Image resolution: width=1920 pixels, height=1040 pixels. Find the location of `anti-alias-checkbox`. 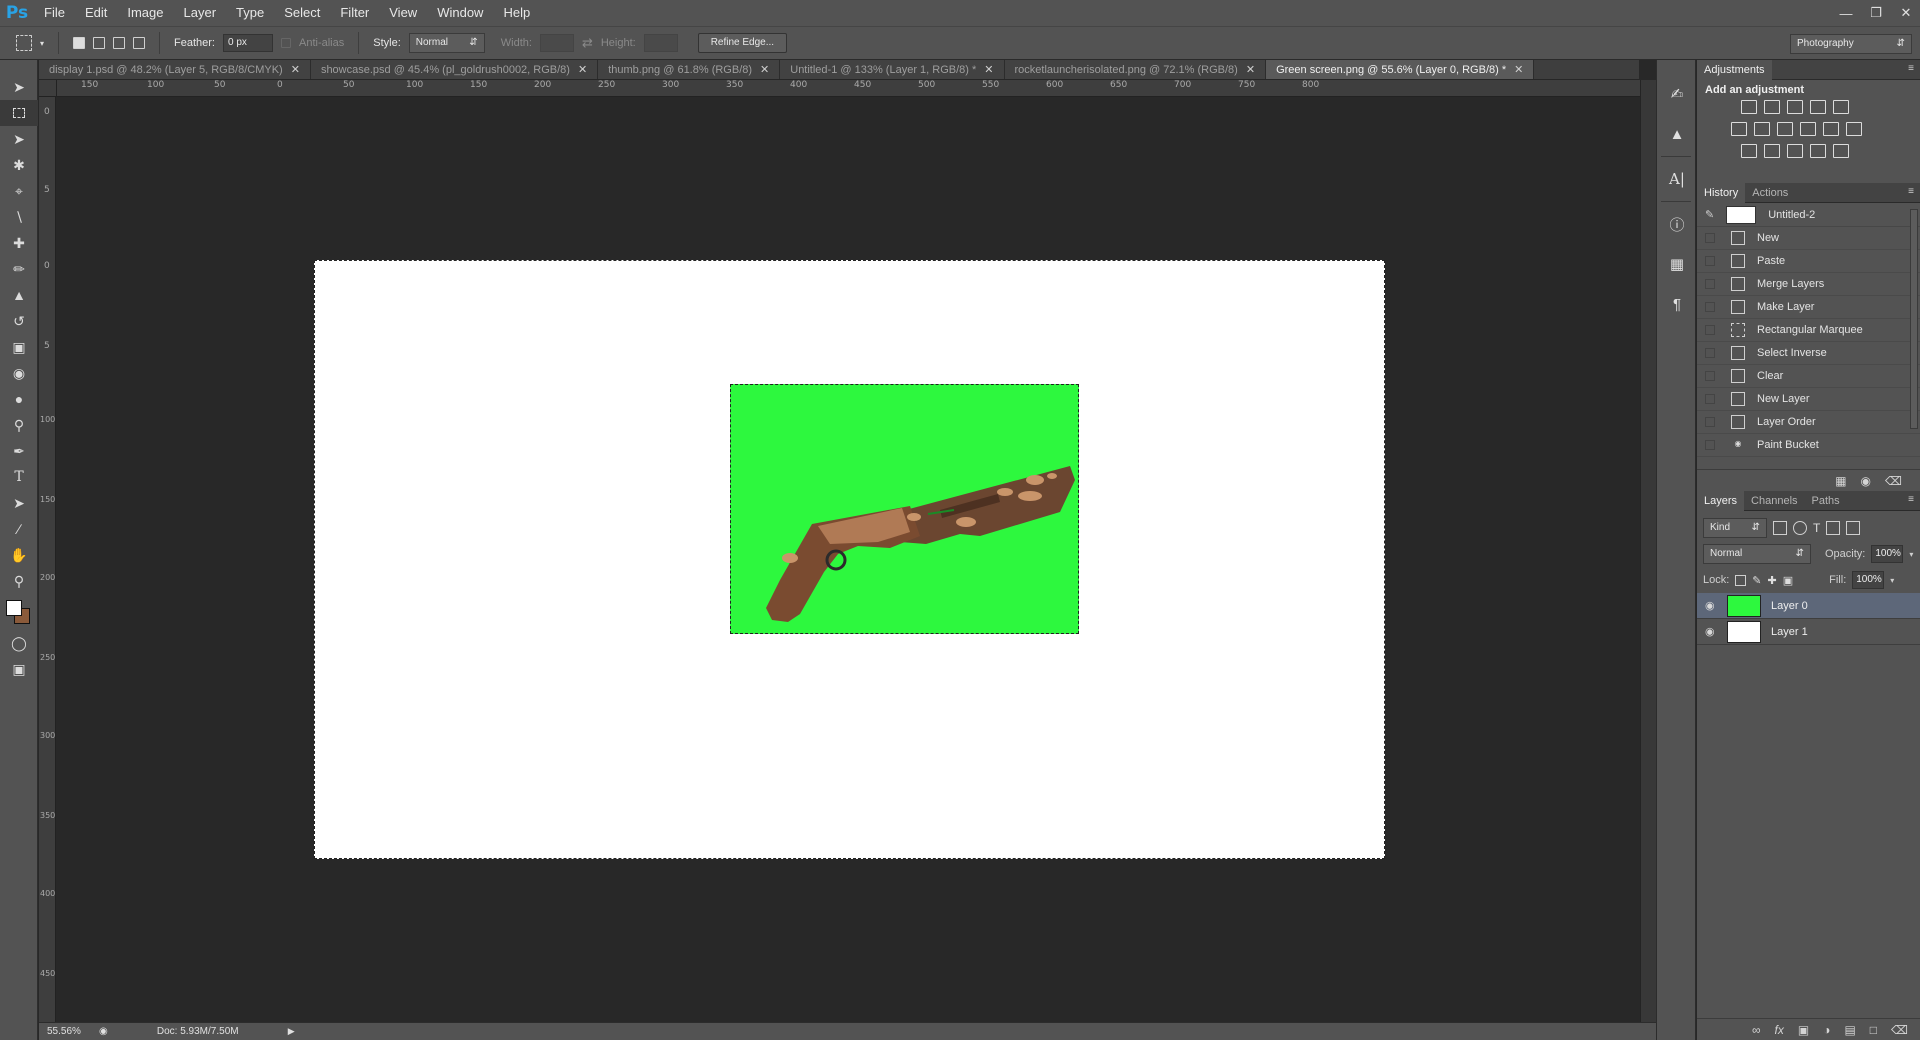

anti-alias-checkbox is located at coordinates (285, 43).